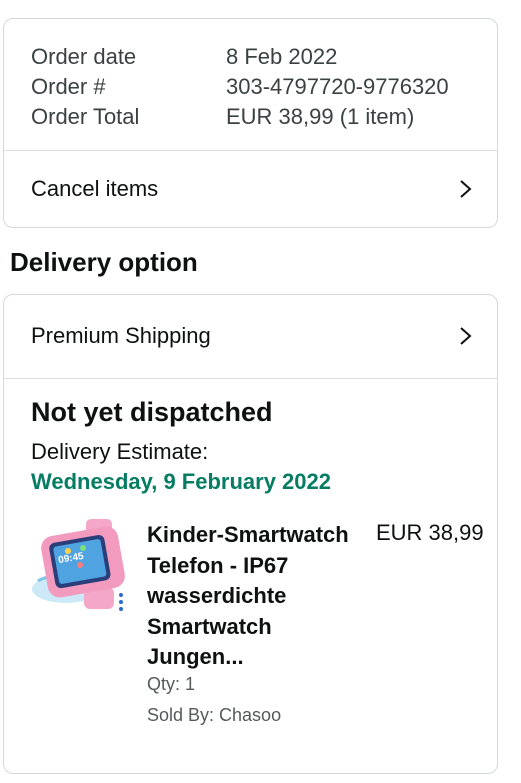  Describe the element at coordinates (152, 412) in the screenshot. I see `shipment-status: Not yet dispatched` at that location.